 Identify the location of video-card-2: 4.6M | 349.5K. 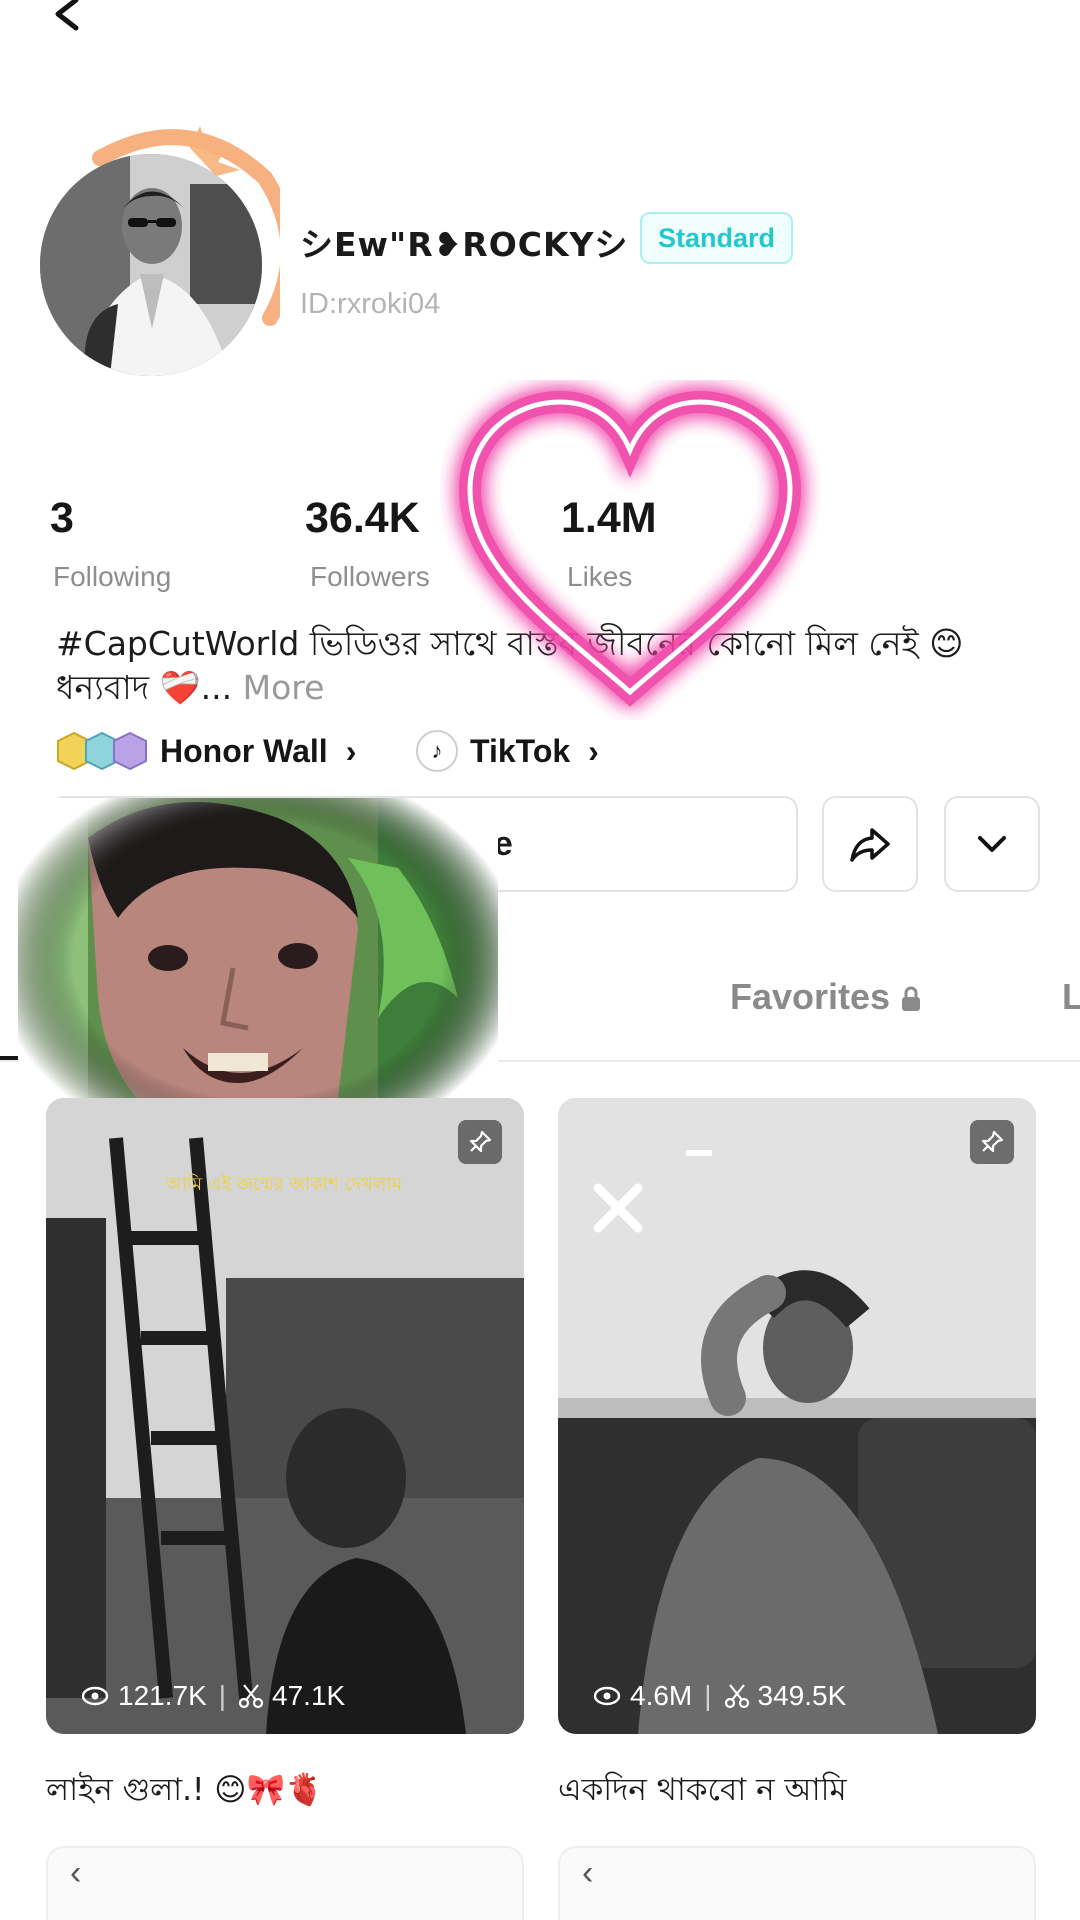
(797, 1416).